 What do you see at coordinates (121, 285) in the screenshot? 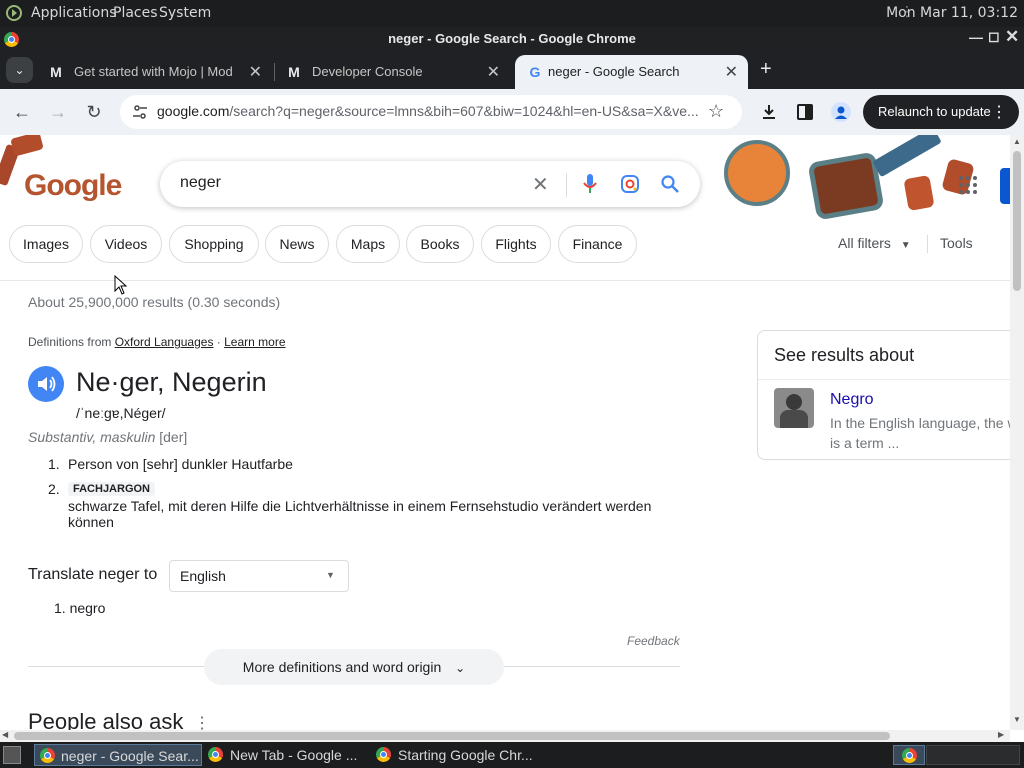
I see `mouse-pointer-icon` at bounding box center [121, 285].